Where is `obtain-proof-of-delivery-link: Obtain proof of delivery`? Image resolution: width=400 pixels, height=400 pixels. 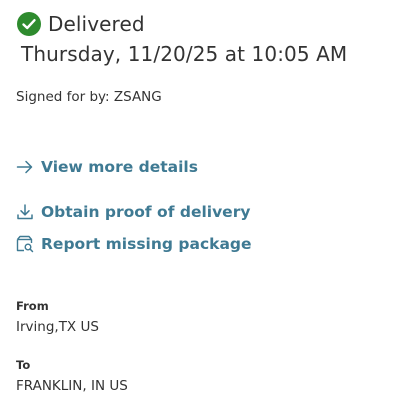 obtain-proof-of-delivery-link: Obtain proof of delivery is located at coordinates (133, 212).